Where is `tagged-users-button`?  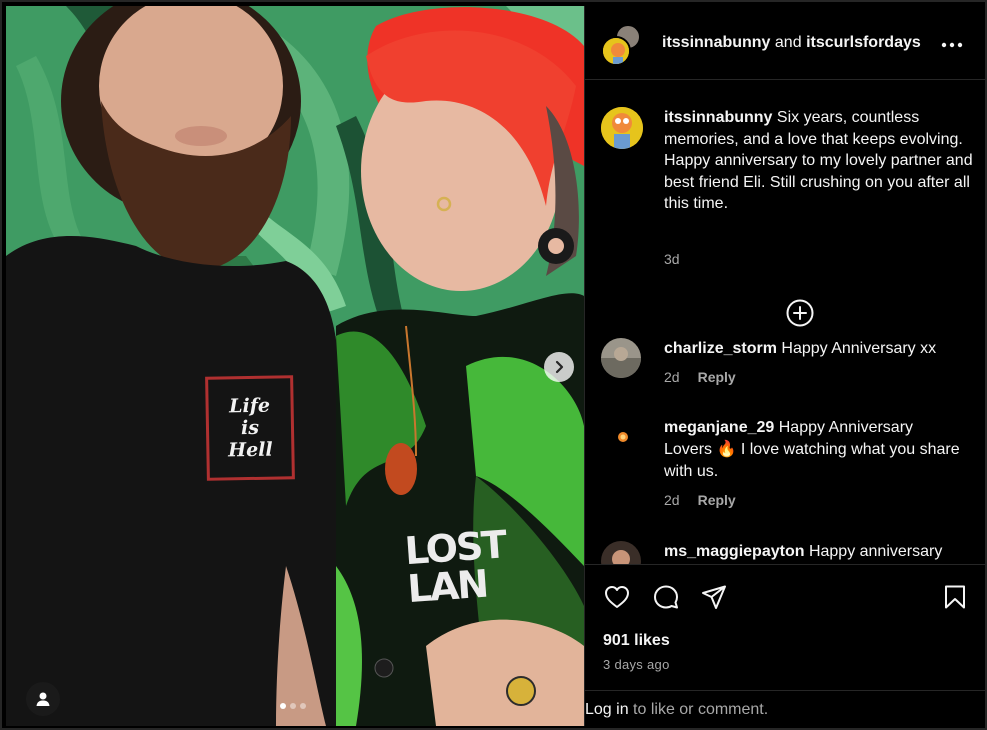 tagged-users-button is located at coordinates (43, 699).